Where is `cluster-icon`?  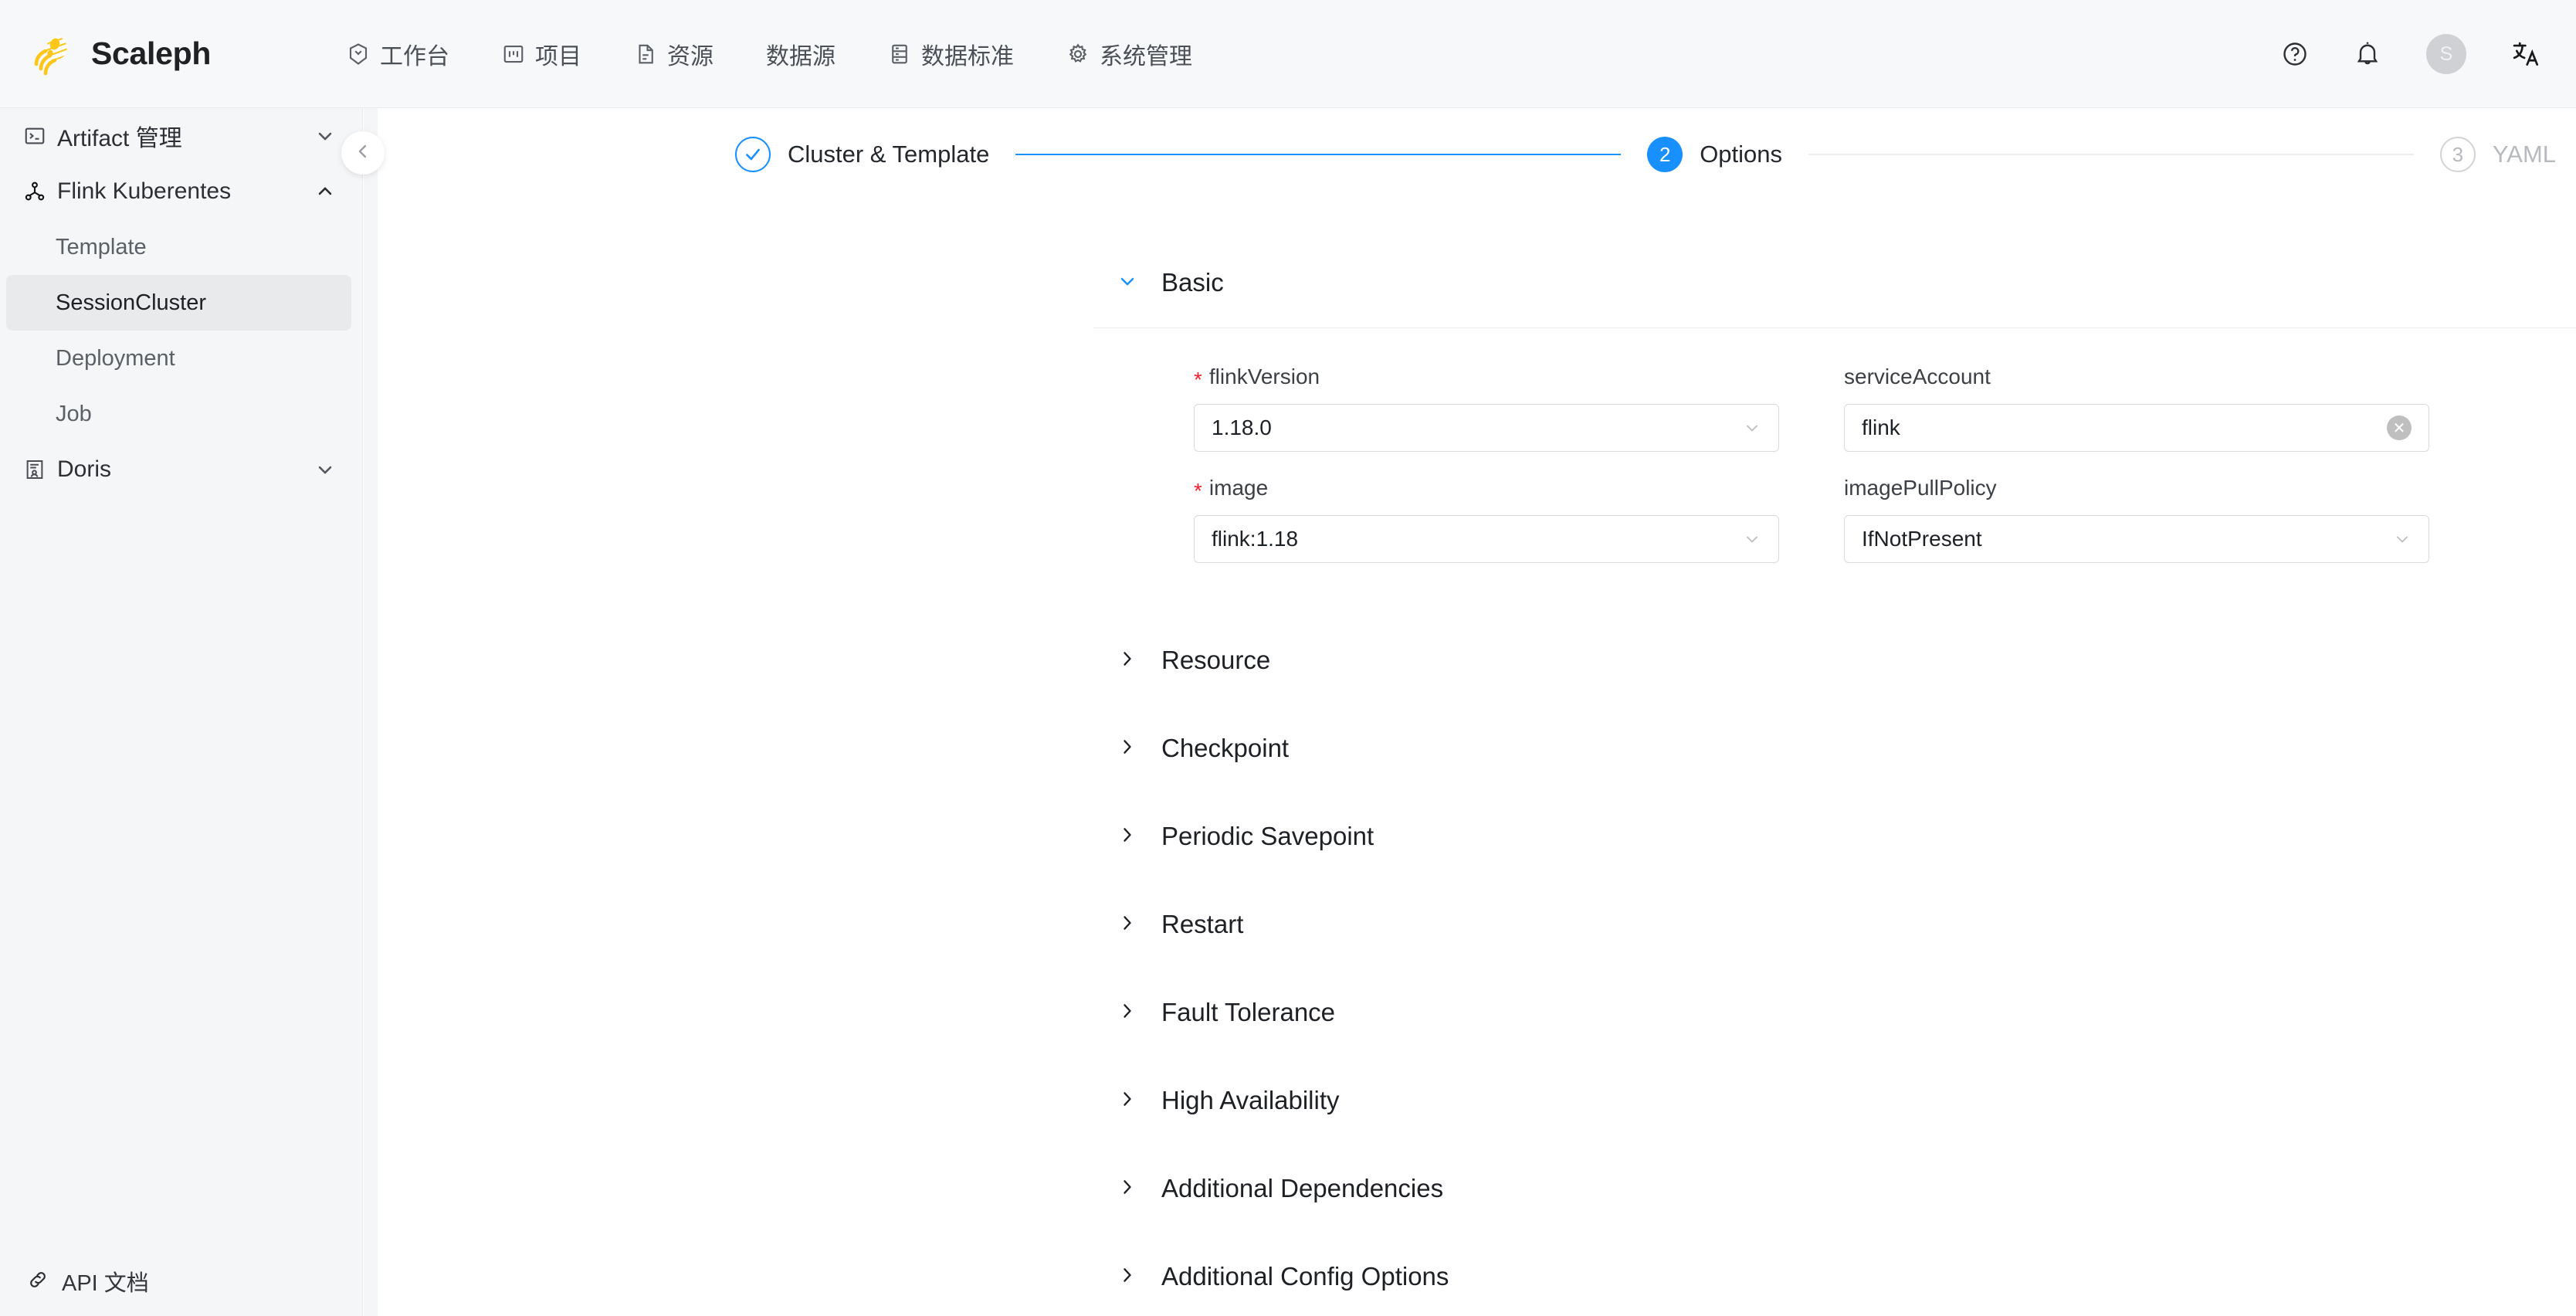
cluster-icon is located at coordinates (38, 191).